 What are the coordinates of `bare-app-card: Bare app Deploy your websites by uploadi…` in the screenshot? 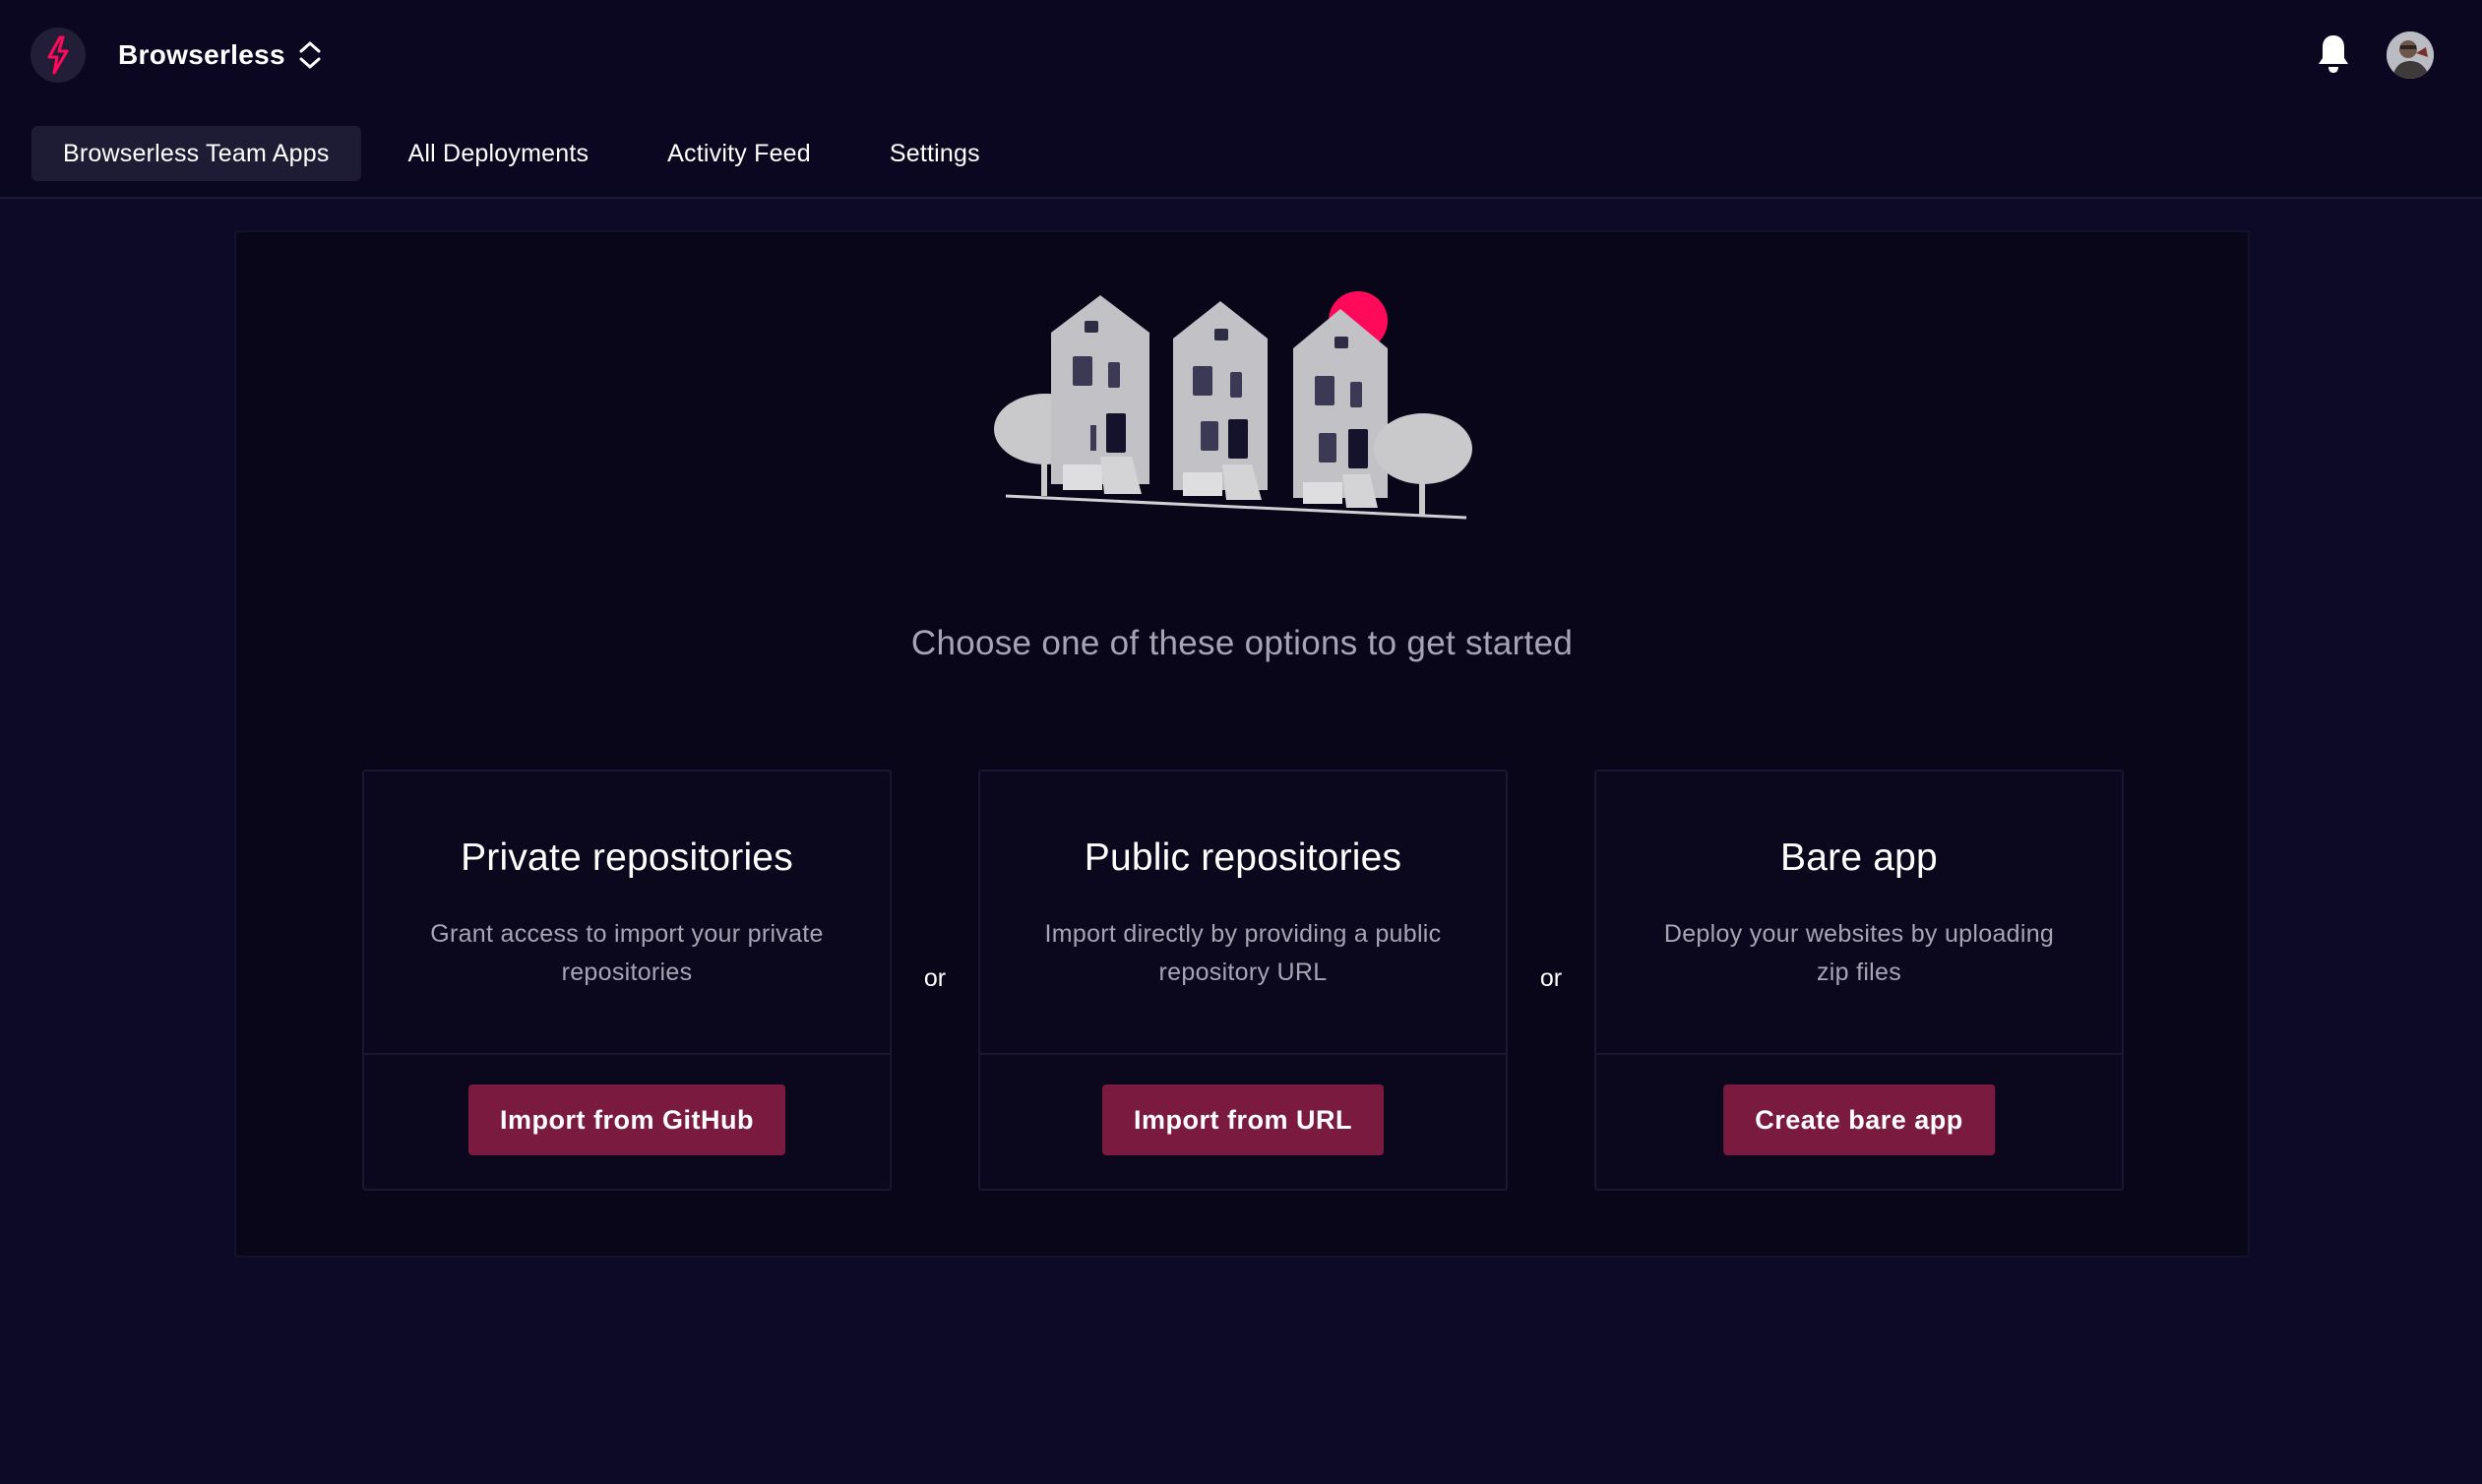 It's located at (1859, 981).